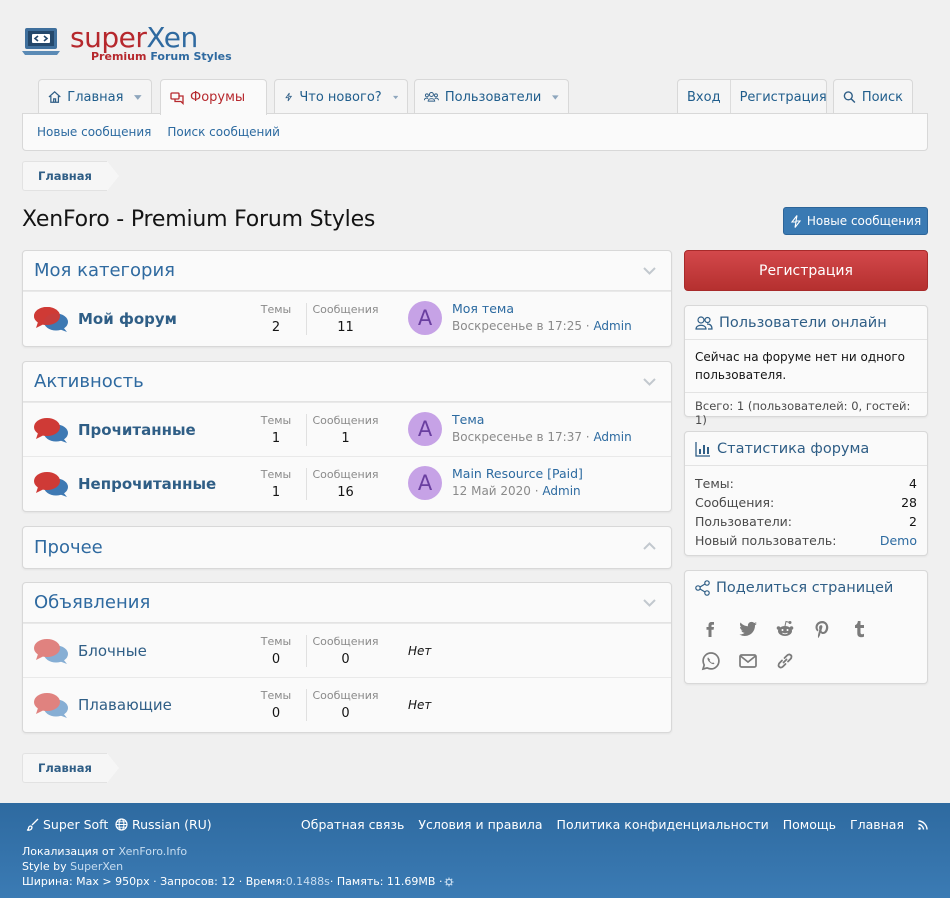  What do you see at coordinates (223, 132) in the screenshot?
I see `subnav-search-posts: Поиск сообщений` at bounding box center [223, 132].